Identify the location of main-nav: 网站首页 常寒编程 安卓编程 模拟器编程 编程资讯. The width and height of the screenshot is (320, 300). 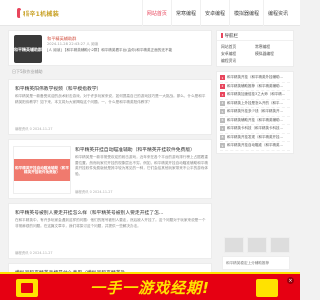
(216, 13).